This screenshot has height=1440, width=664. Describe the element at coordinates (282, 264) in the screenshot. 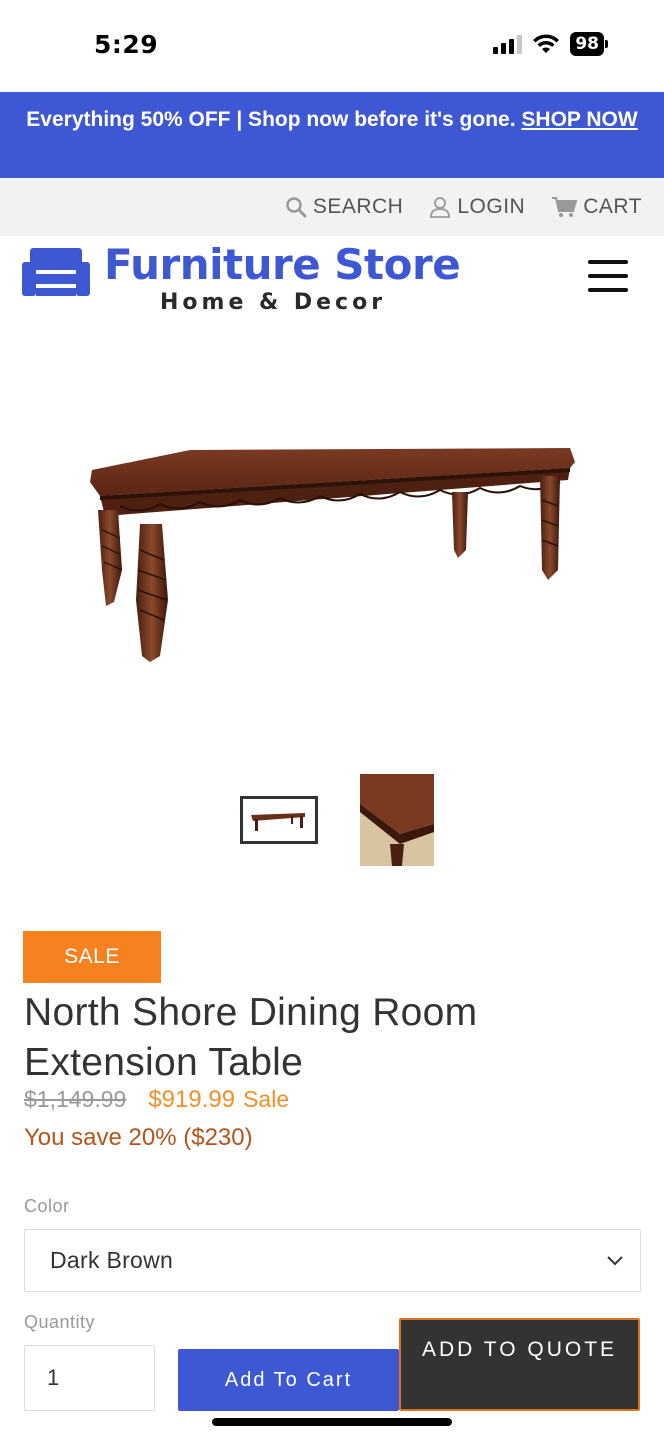

I see `logo-title: Furniture Store` at that location.